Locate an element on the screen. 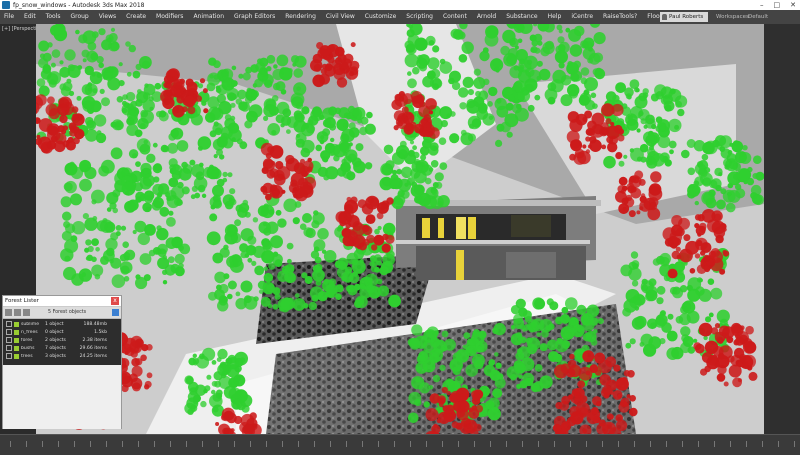 This screenshot has width=800, height=455. menu-item-edit: Edit is located at coordinates (30, 17).